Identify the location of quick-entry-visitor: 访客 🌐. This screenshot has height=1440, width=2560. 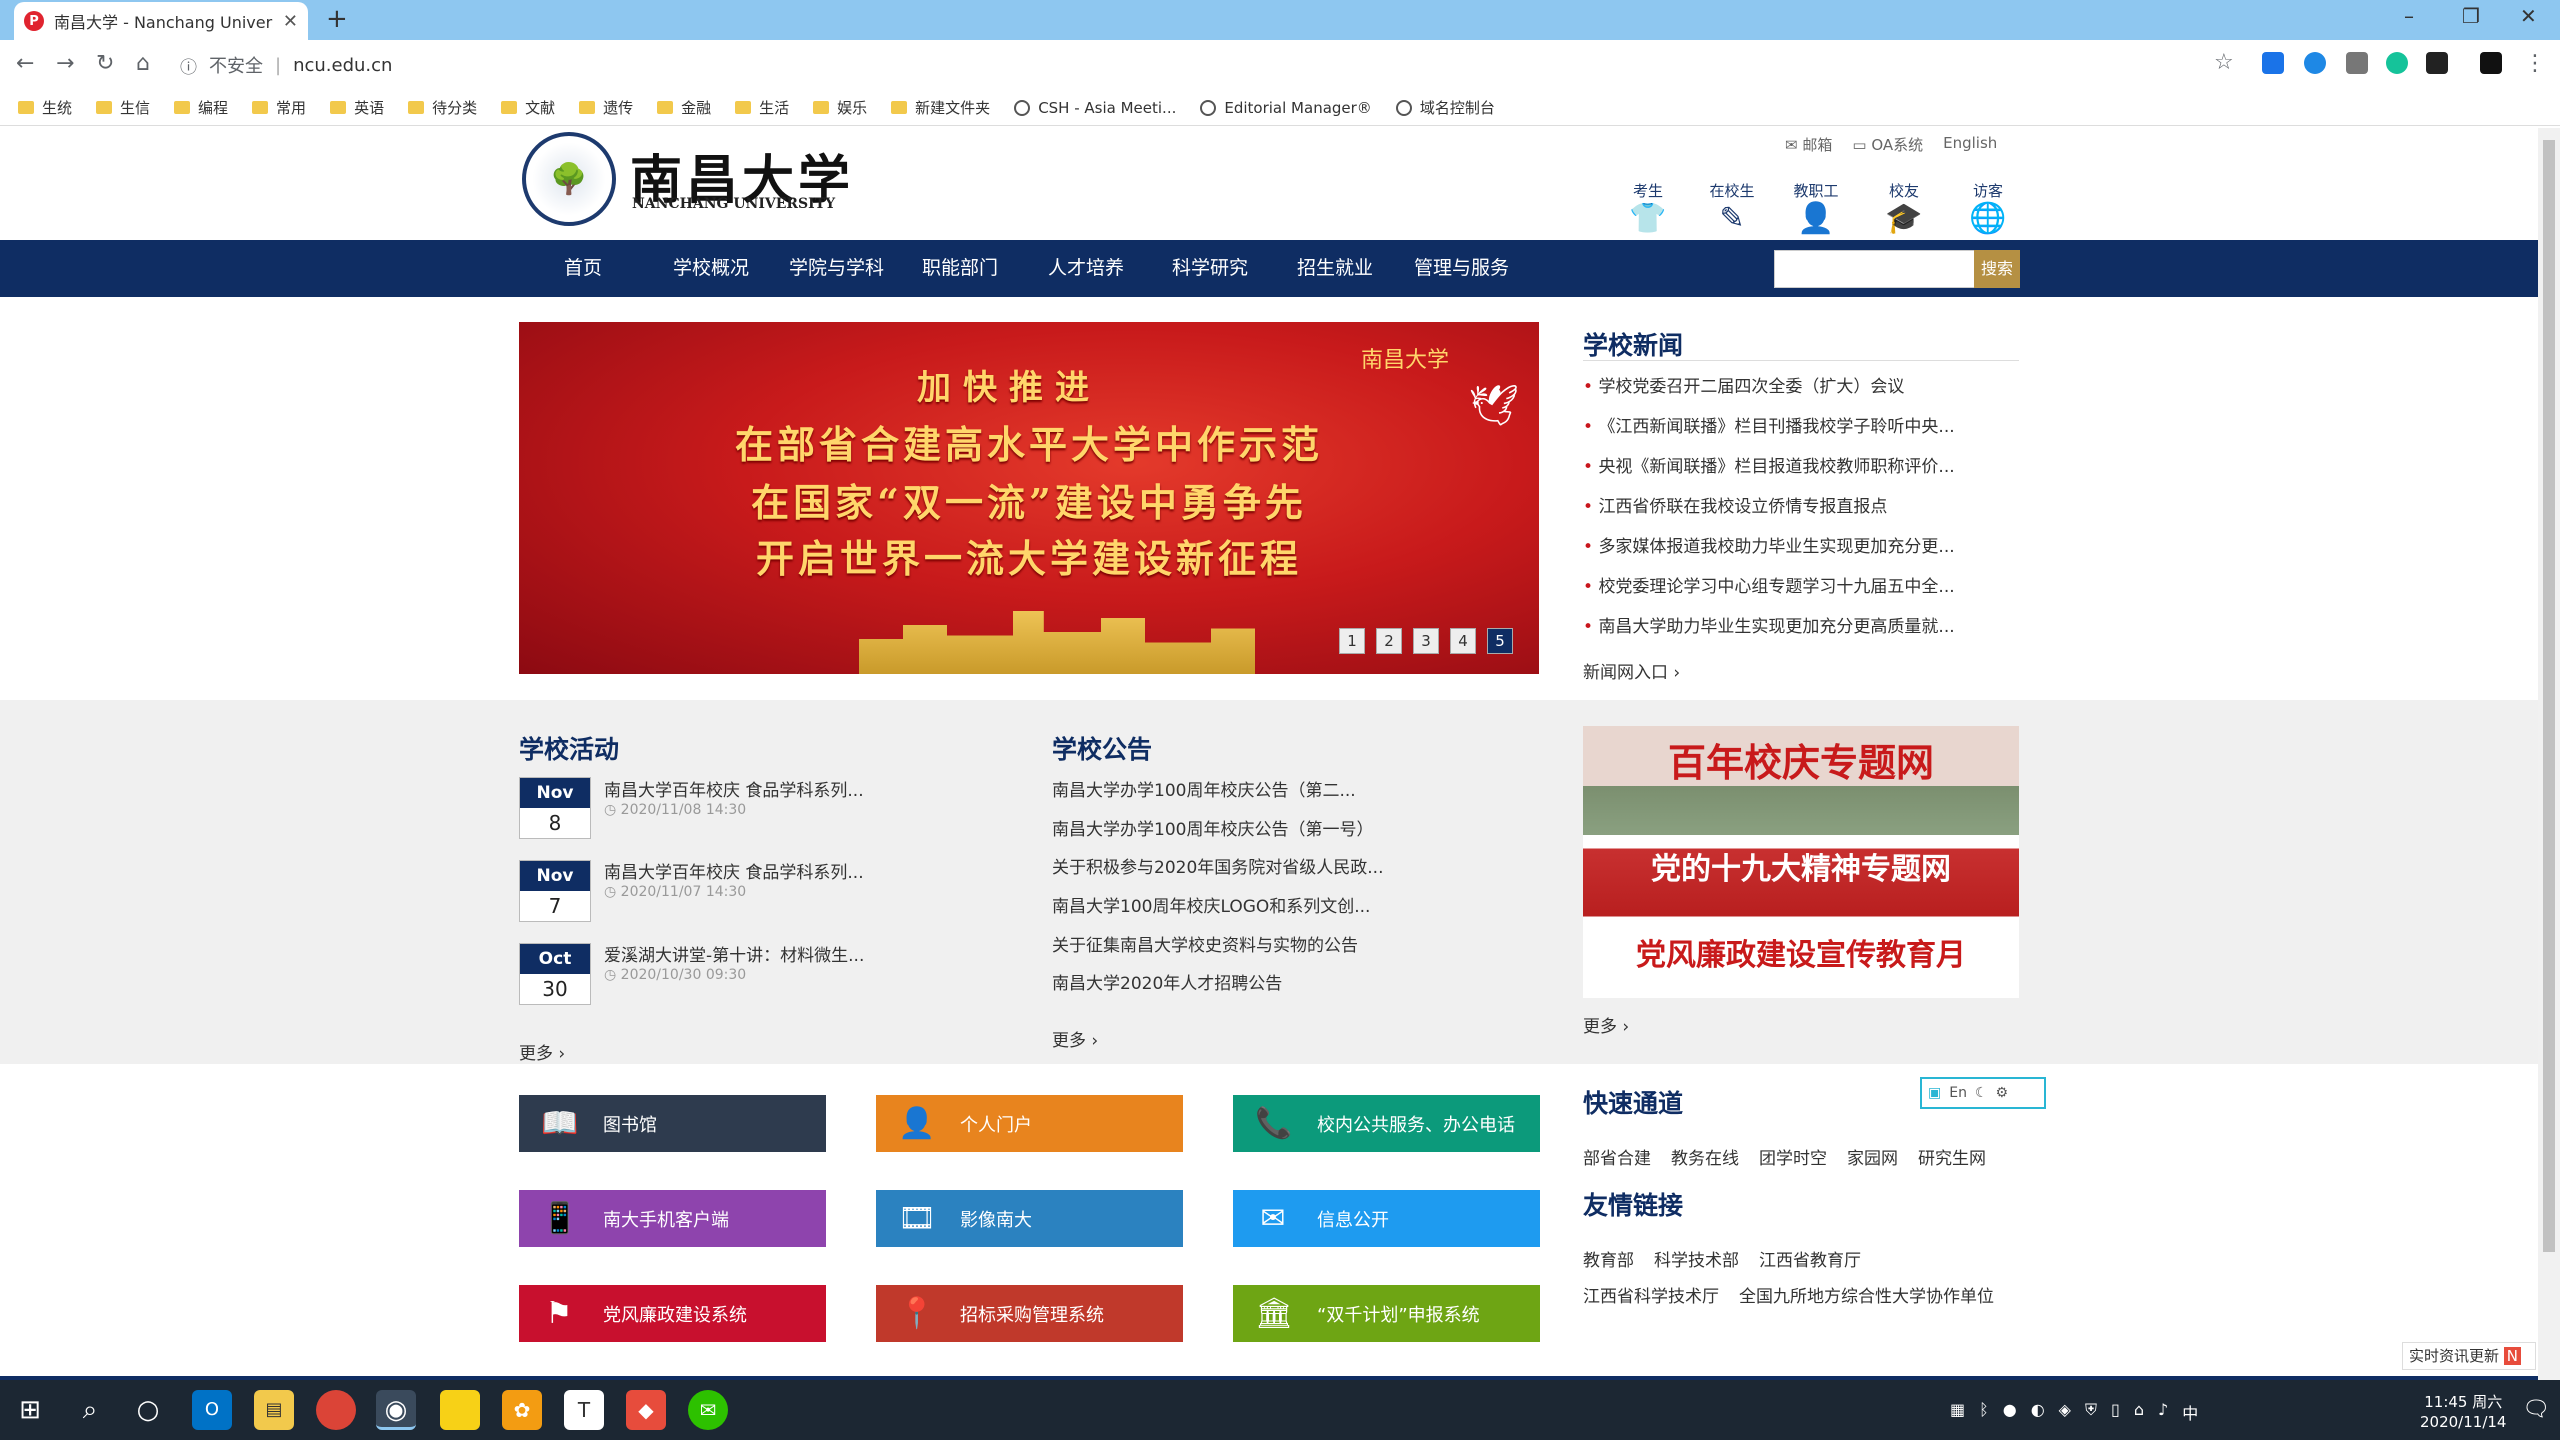
(1988, 208).